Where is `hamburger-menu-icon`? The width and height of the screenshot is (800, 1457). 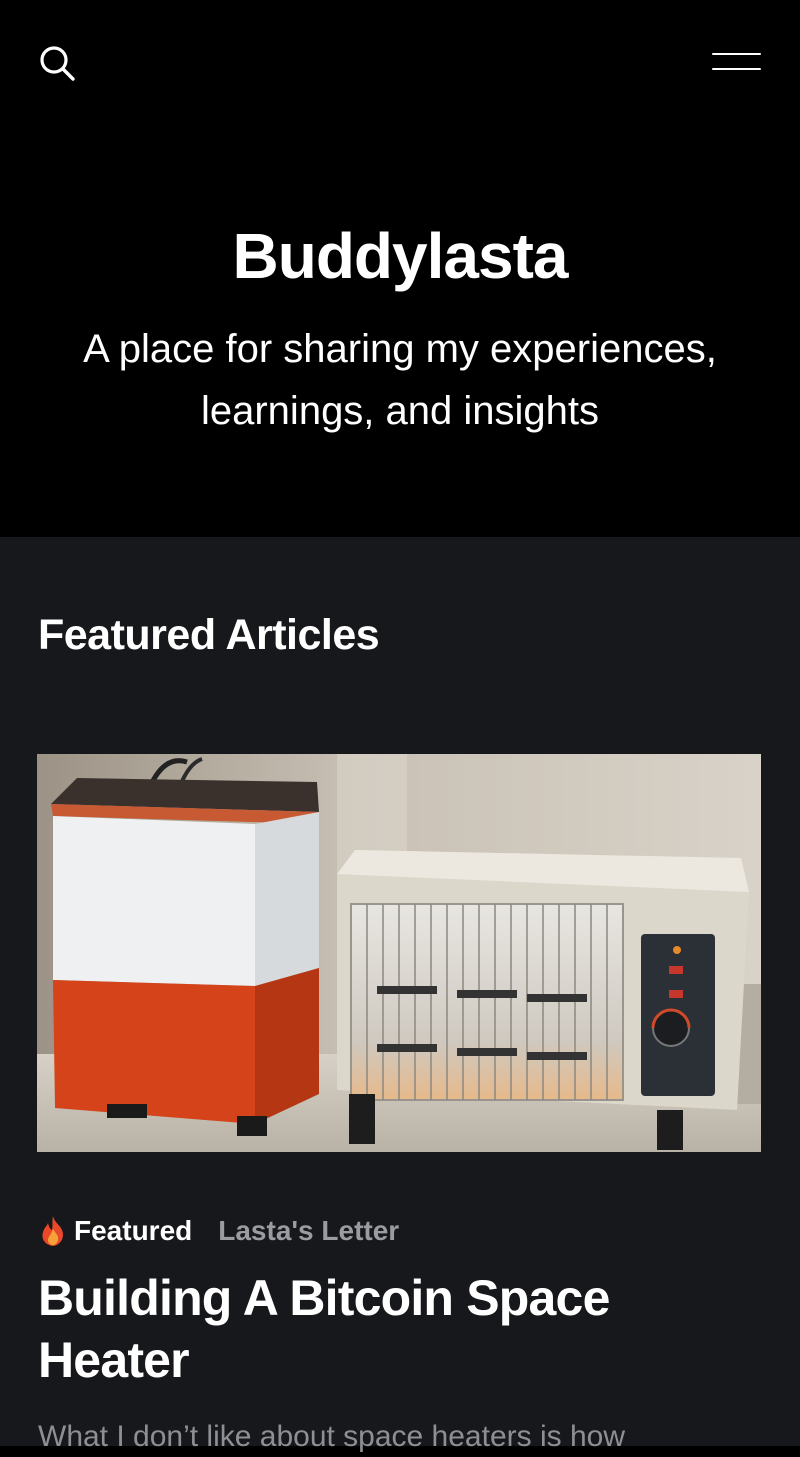 hamburger-menu-icon is located at coordinates (736, 54).